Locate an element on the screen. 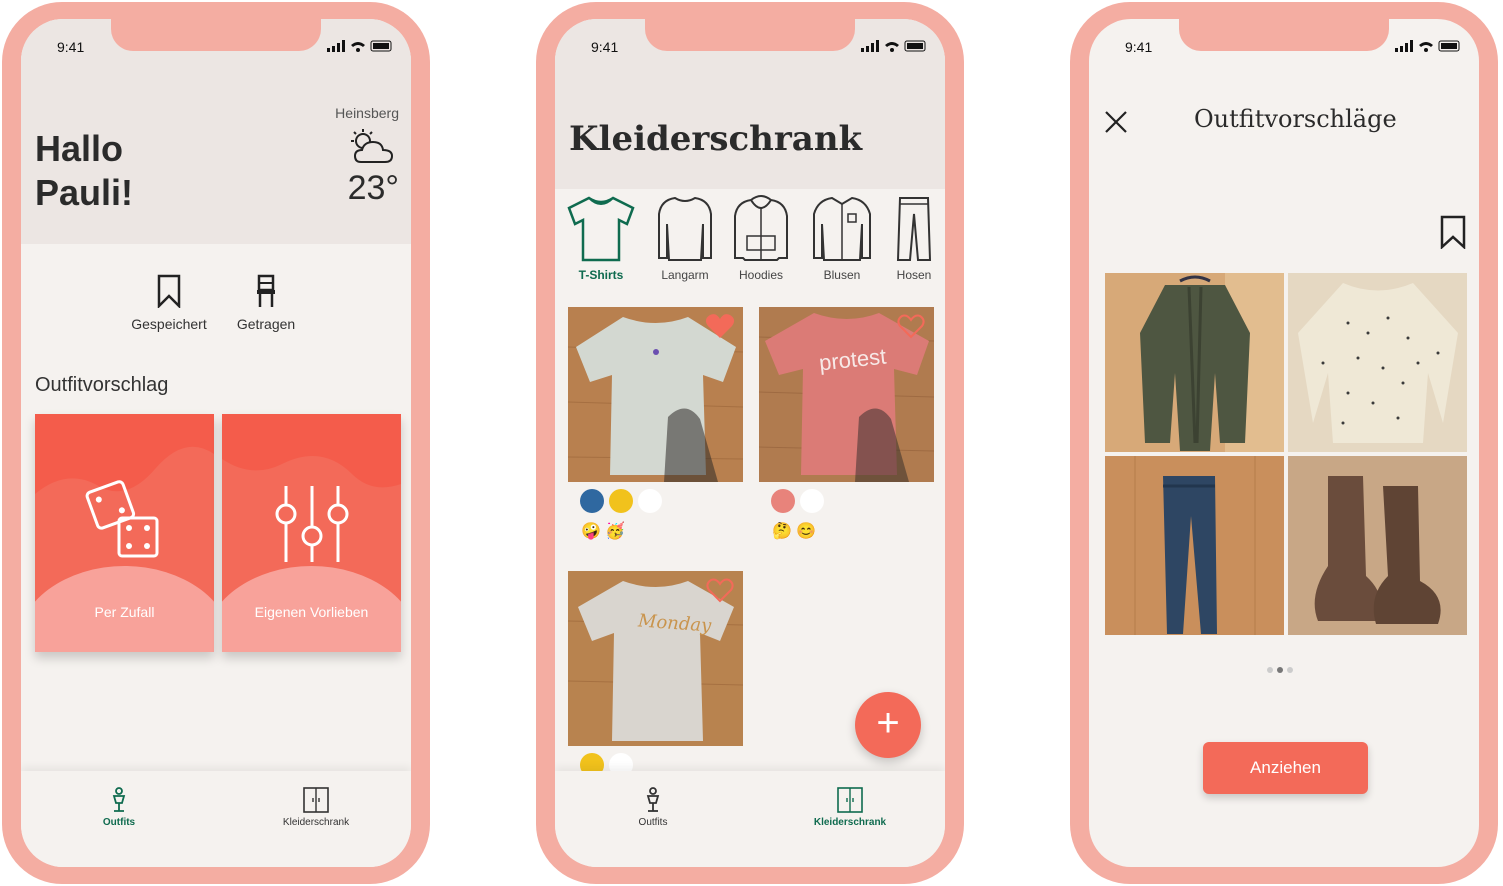  add-item-button: + is located at coordinates (888, 725).